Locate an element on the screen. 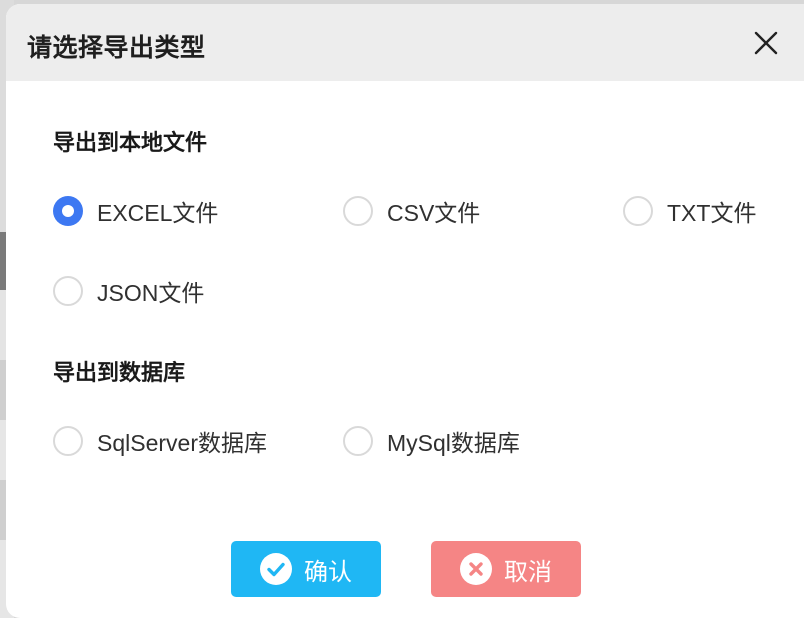 Image resolution: width=804 pixels, height=618 pixels. cancel-button: 取消 is located at coordinates (506, 569).